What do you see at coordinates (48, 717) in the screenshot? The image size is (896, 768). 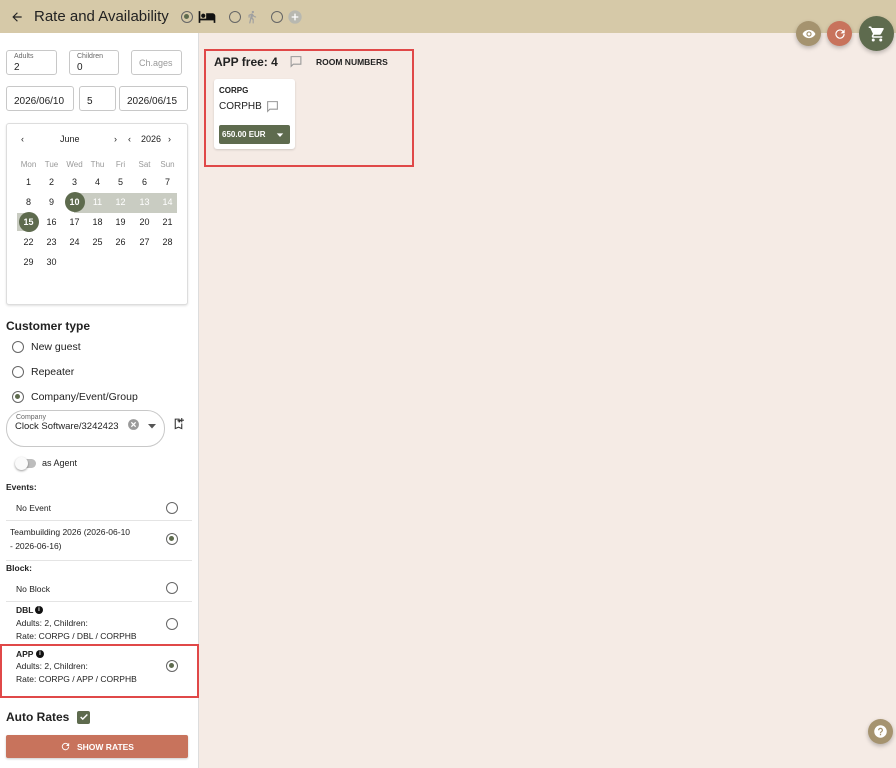 I see `auto-rates: Auto Rates` at bounding box center [48, 717].